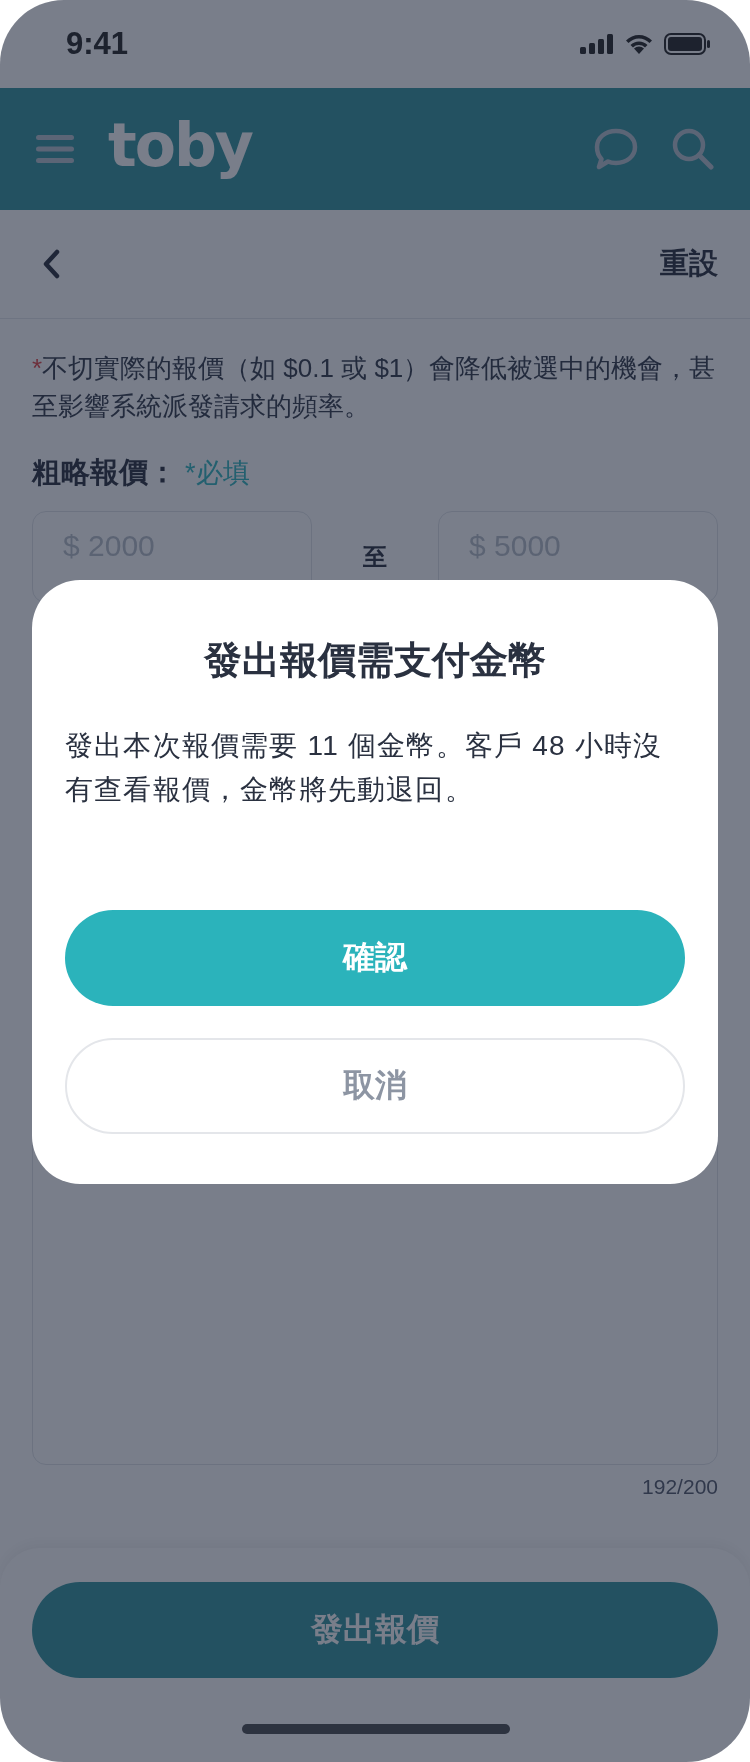 The image size is (750, 1762). What do you see at coordinates (687, 44) in the screenshot?
I see `battery-icon` at bounding box center [687, 44].